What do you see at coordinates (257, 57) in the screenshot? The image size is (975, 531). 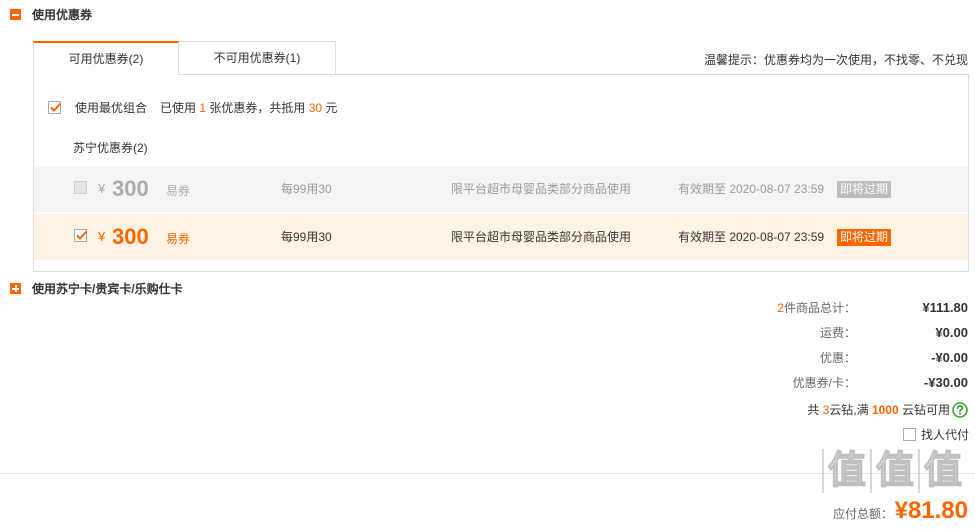 I see `tab-unavailable-coupons: 不可用优惠券(1)` at bounding box center [257, 57].